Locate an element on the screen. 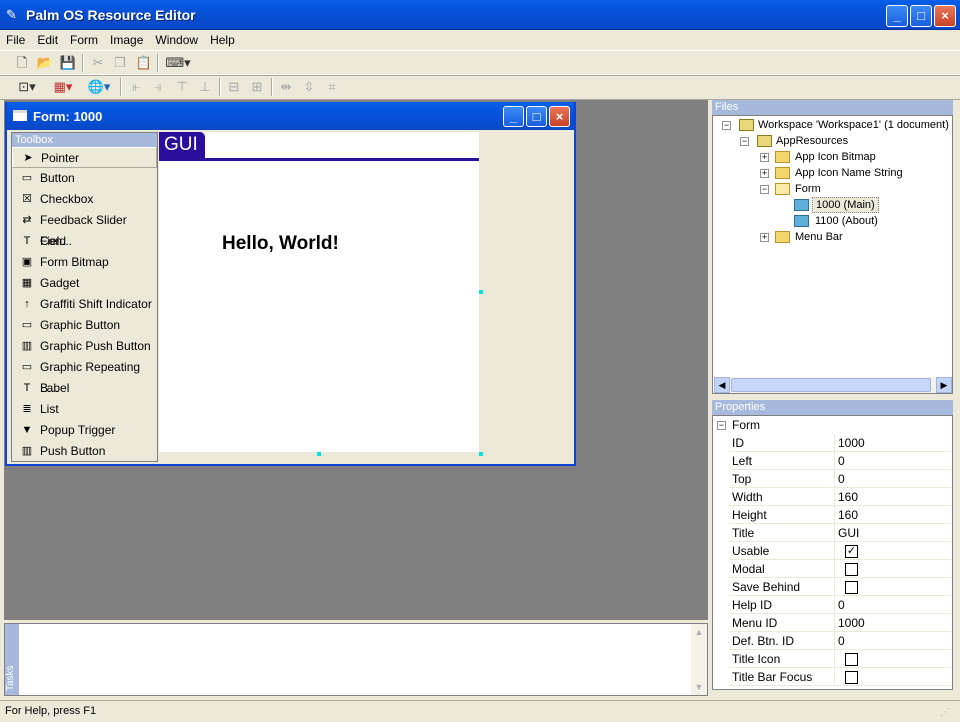  toolbox-item-button: ▭ Button is located at coordinates (84, 178).